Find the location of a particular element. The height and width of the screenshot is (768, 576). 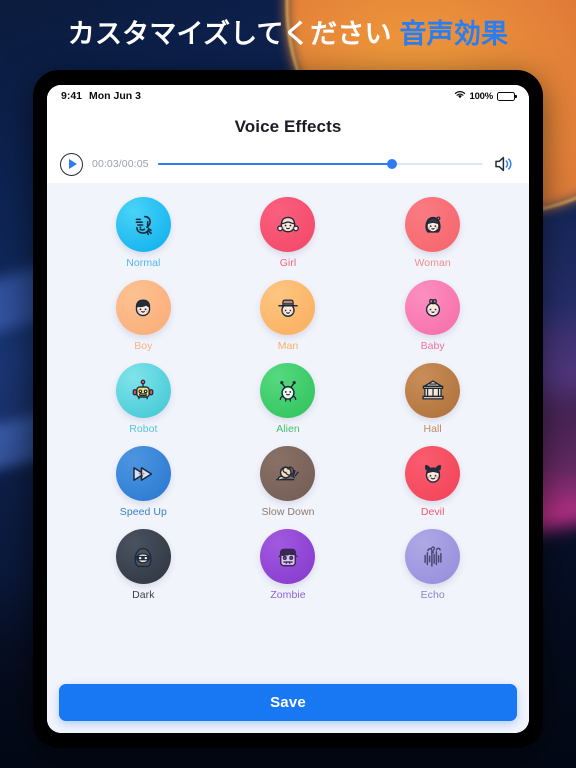

effect-item-girl: Girl is located at coordinates (288, 233).